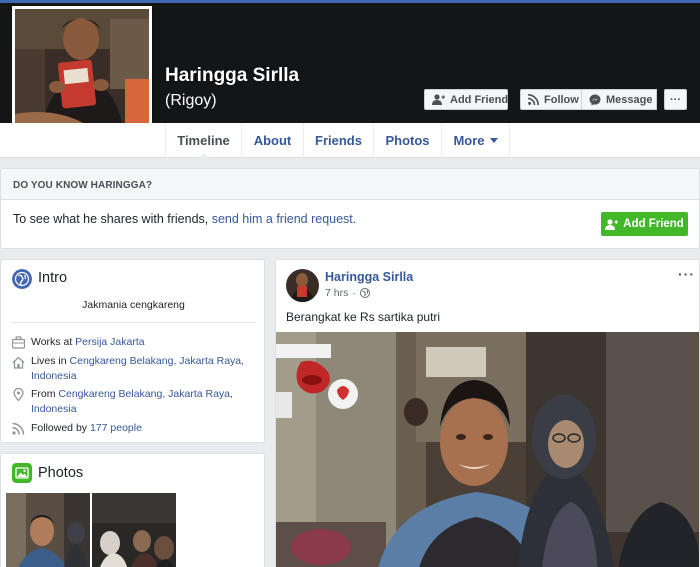 This screenshot has height=567, width=700. What do you see at coordinates (629, 99) in the screenshot?
I see `message-label: Message` at bounding box center [629, 99].